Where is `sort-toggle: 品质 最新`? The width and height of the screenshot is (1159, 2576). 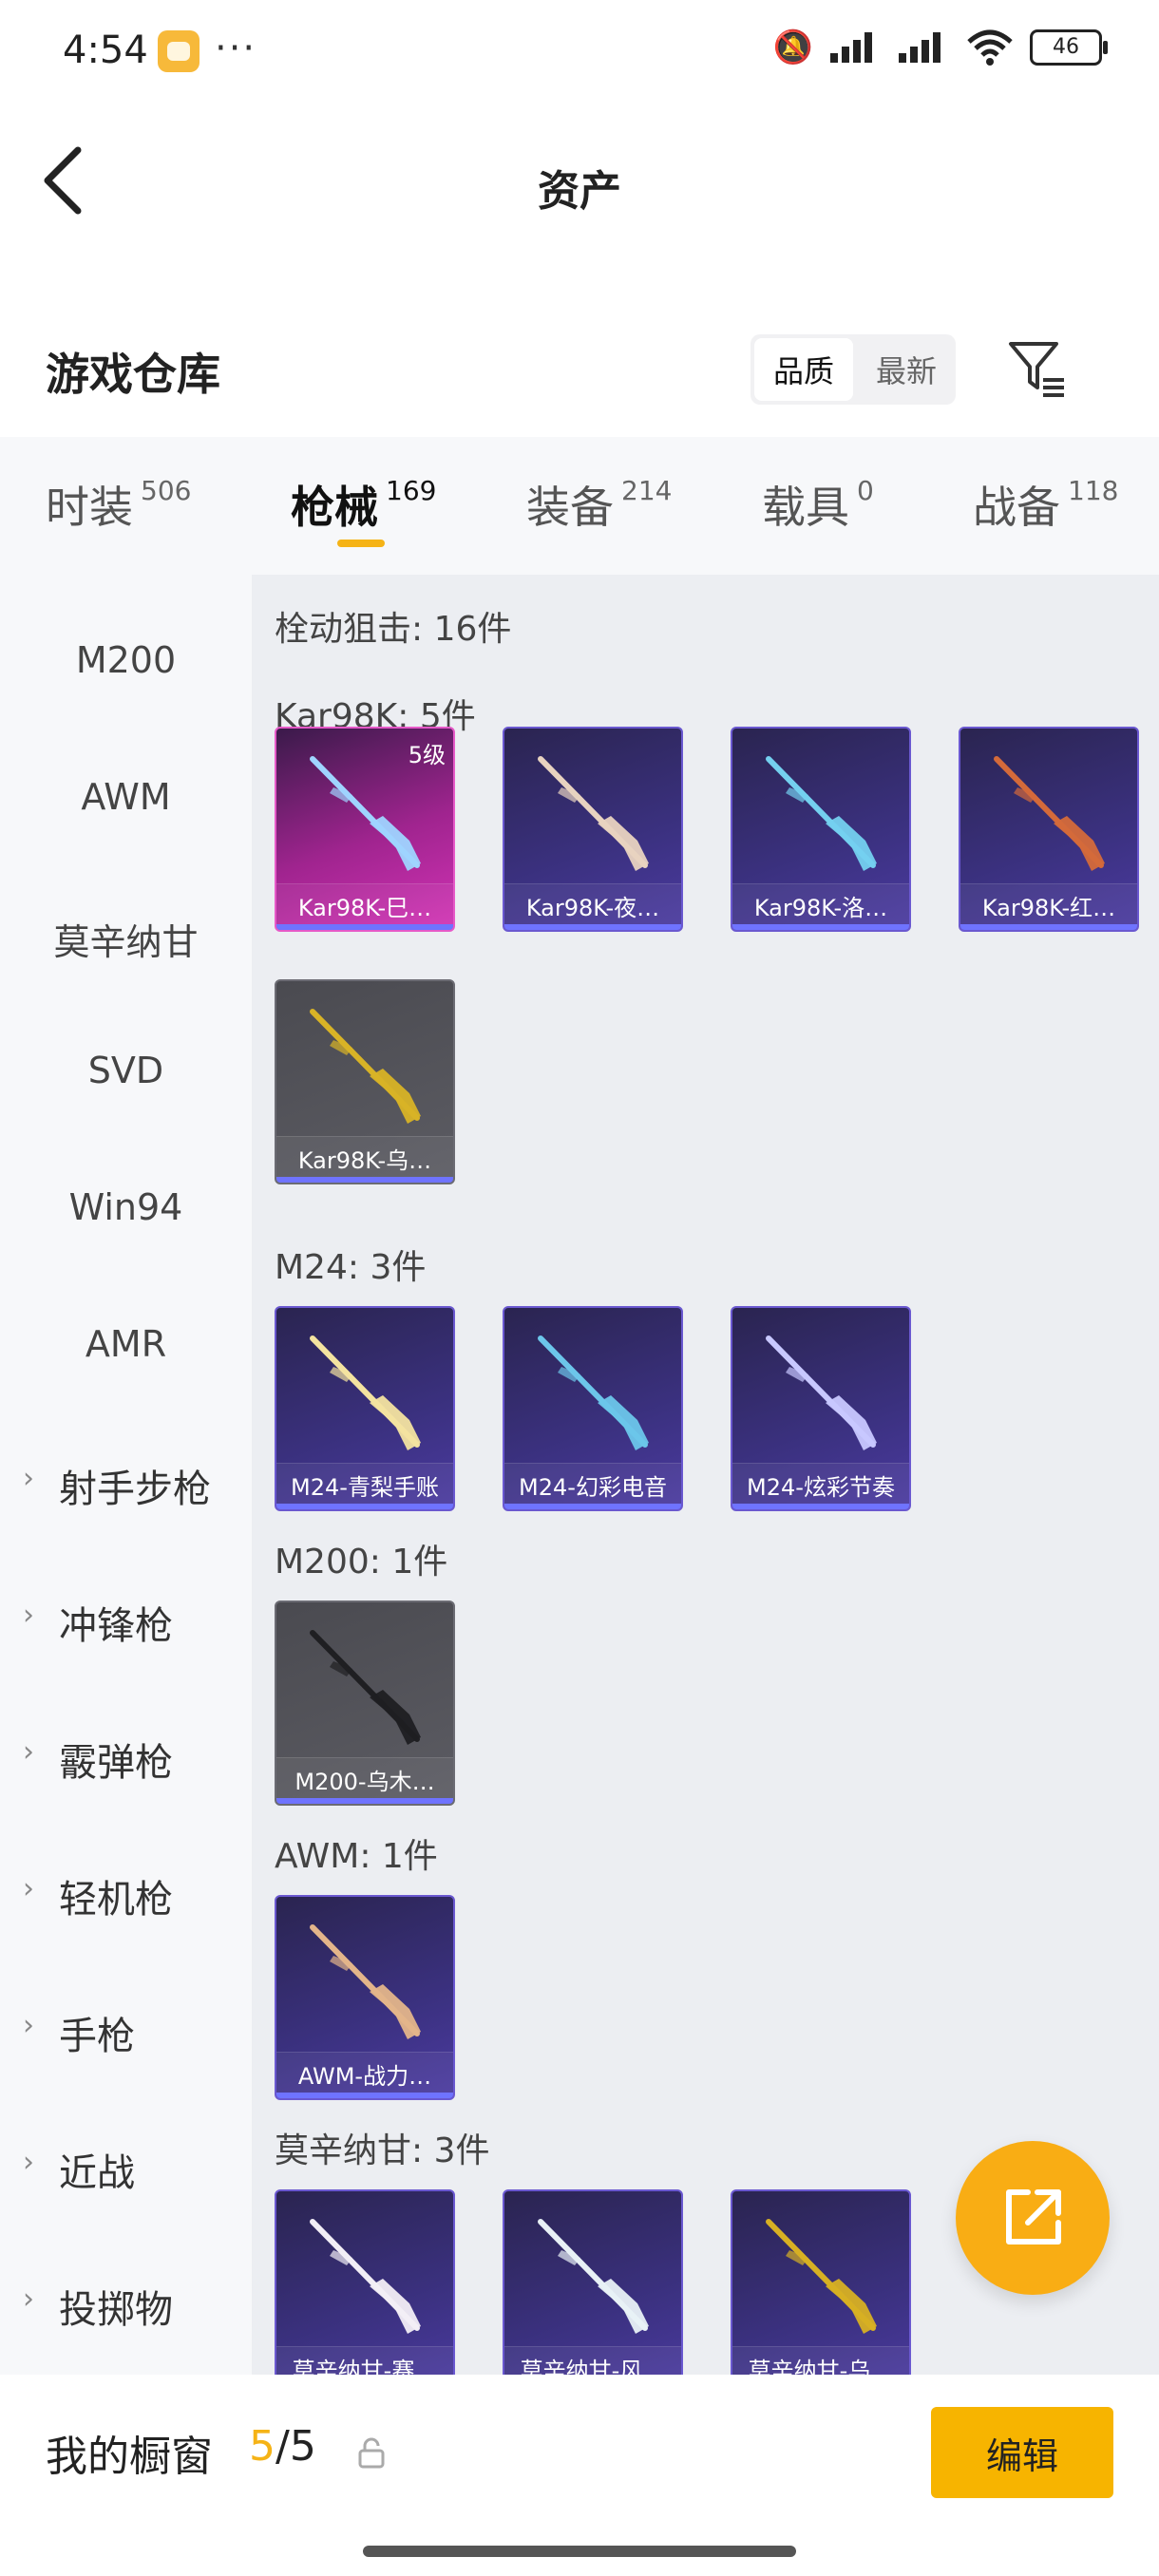
sort-toggle: 品质 最新 is located at coordinates (853, 369).